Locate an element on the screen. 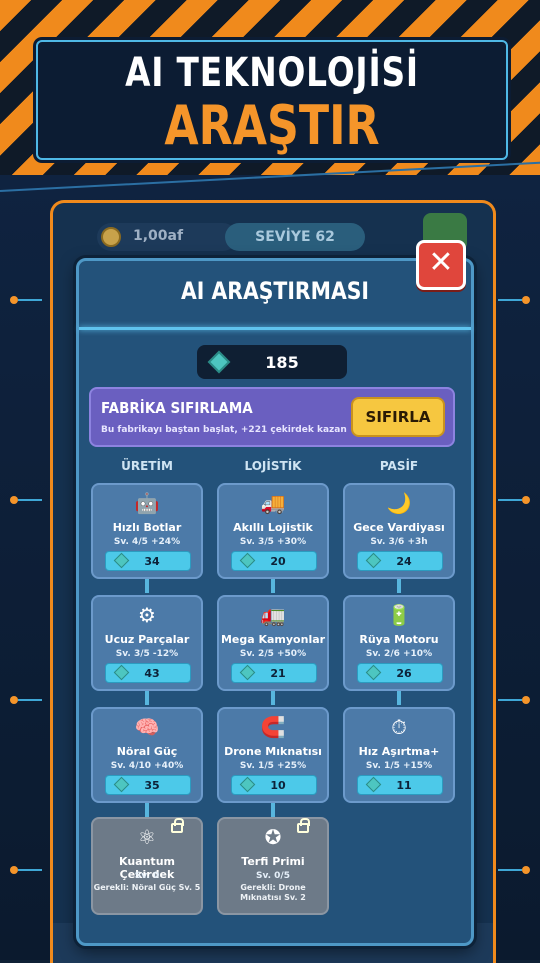 This screenshot has width=540, height=963. stopwatch-bolt-icon: ⏱ is located at coordinates (399, 727).